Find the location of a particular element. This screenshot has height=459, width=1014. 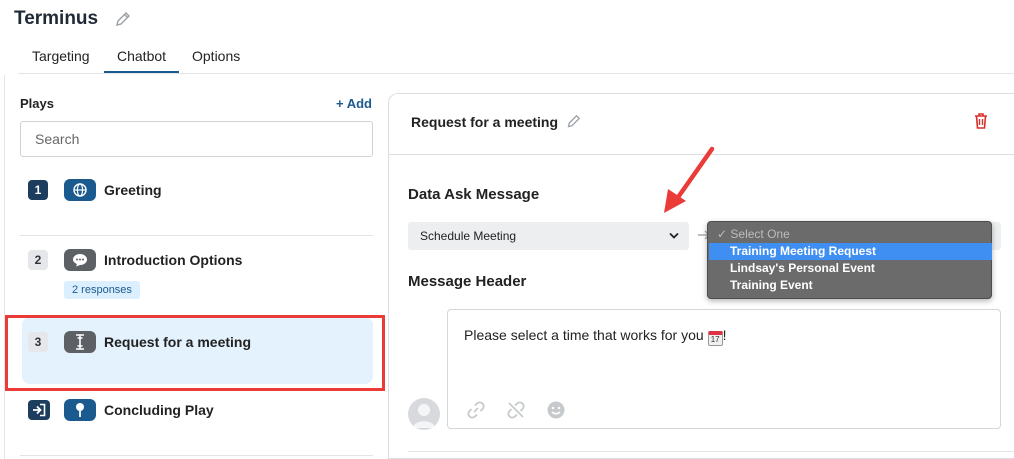

tab-targeting: Targeting is located at coordinates (61, 56).